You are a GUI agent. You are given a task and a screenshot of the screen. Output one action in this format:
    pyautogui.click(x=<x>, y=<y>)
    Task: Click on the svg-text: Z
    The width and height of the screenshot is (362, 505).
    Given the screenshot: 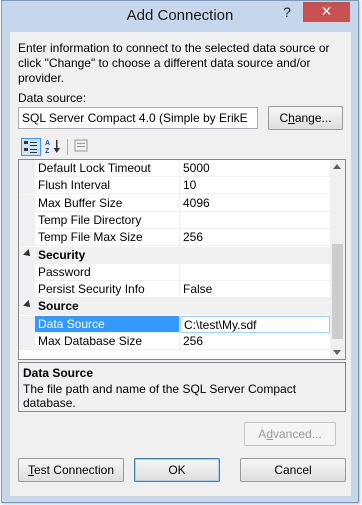 What is the action you would take?
    pyautogui.click(x=47, y=151)
    